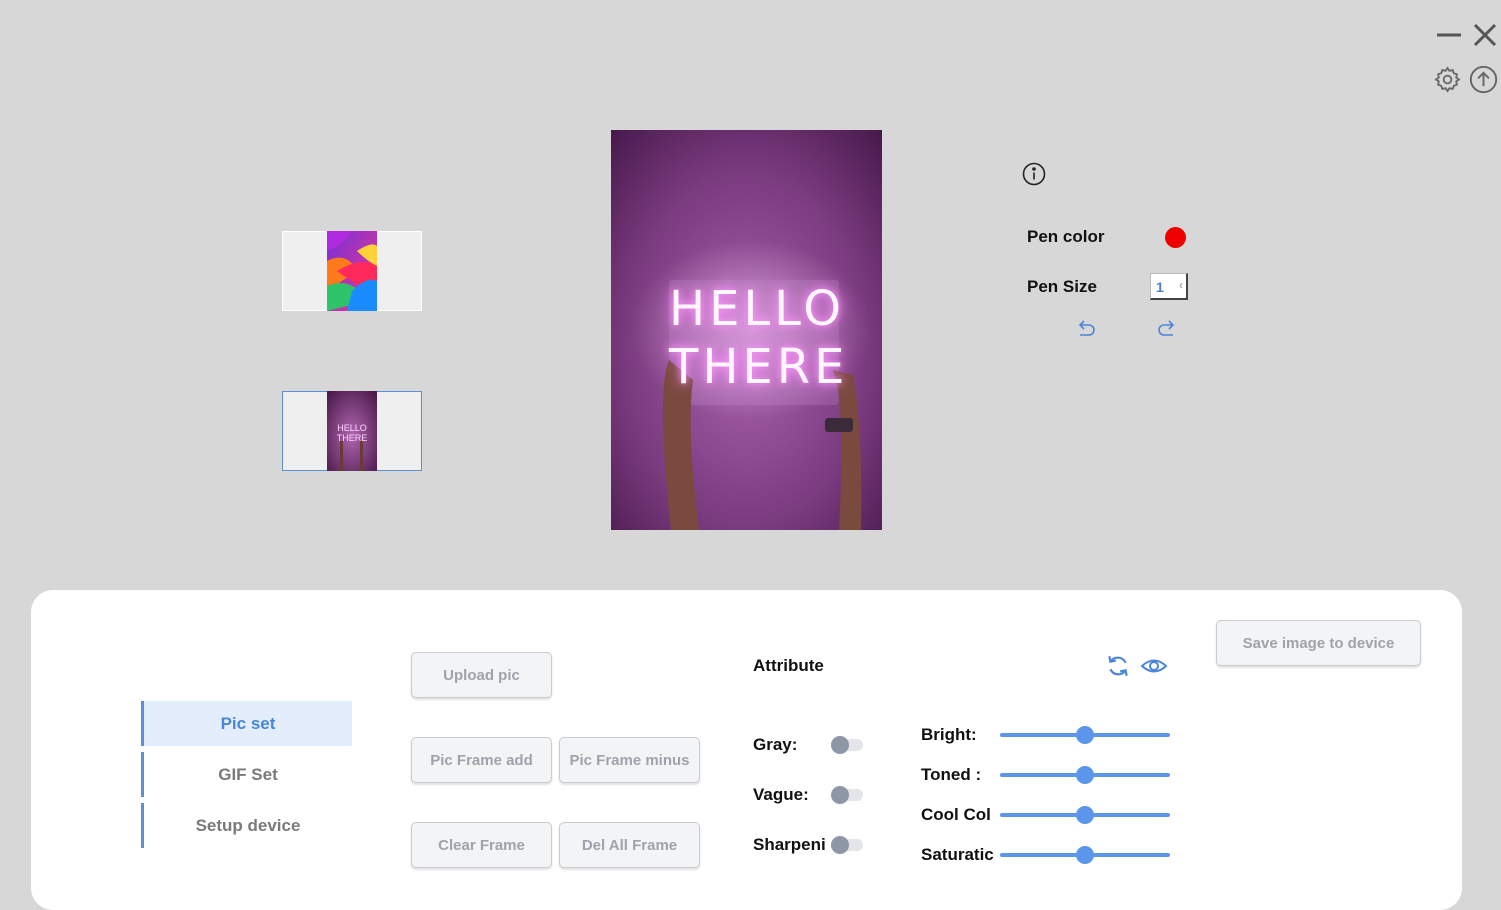  I want to click on cool-color-slider, so click(1085, 815).